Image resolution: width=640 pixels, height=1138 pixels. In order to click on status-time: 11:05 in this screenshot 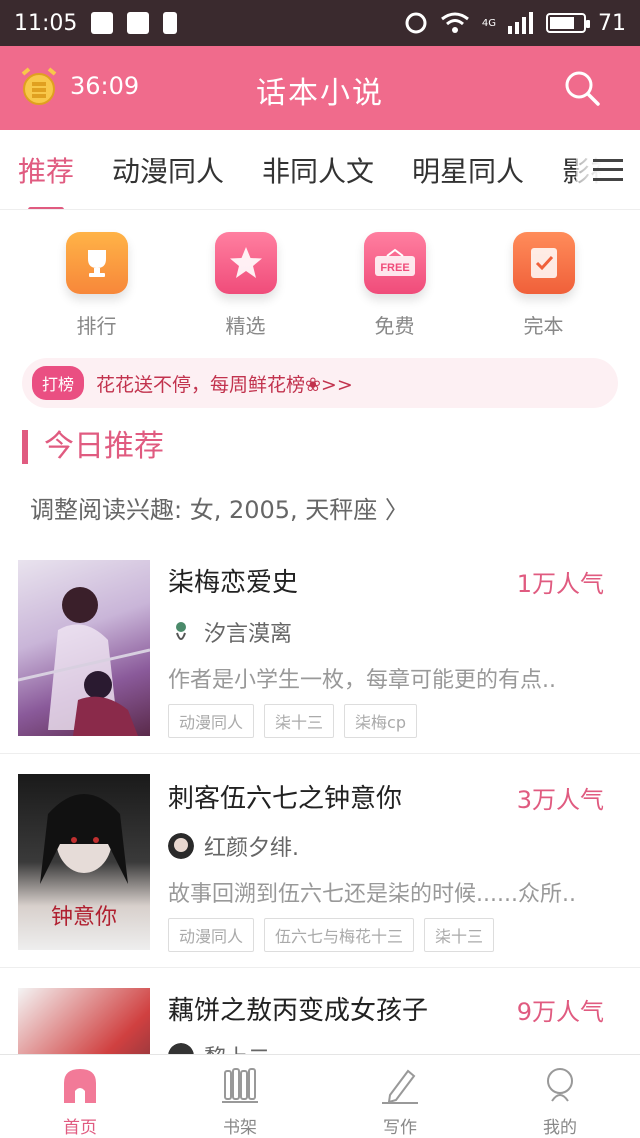, I will do `click(46, 23)`.